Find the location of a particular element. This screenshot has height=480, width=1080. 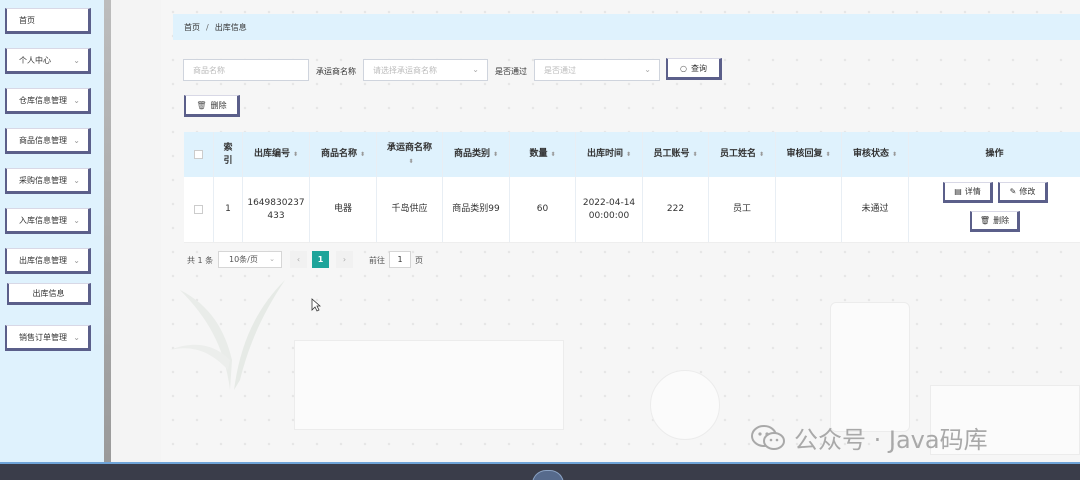

header-status: 审核状态 ⬍ is located at coordinates (875, 154).